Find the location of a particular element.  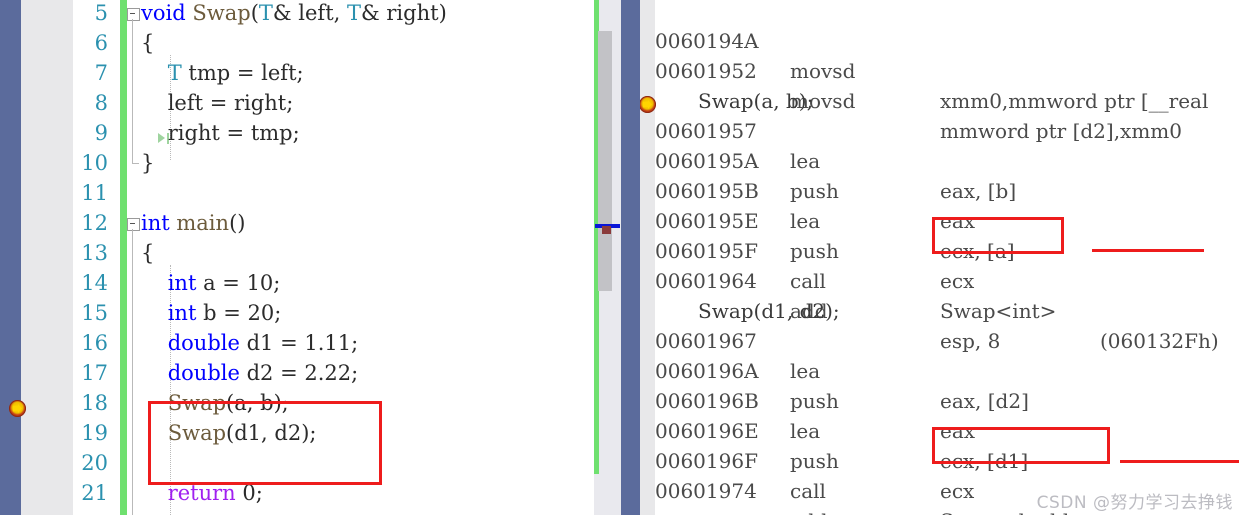

line-number: 6 is located at coordinates (101, 43).